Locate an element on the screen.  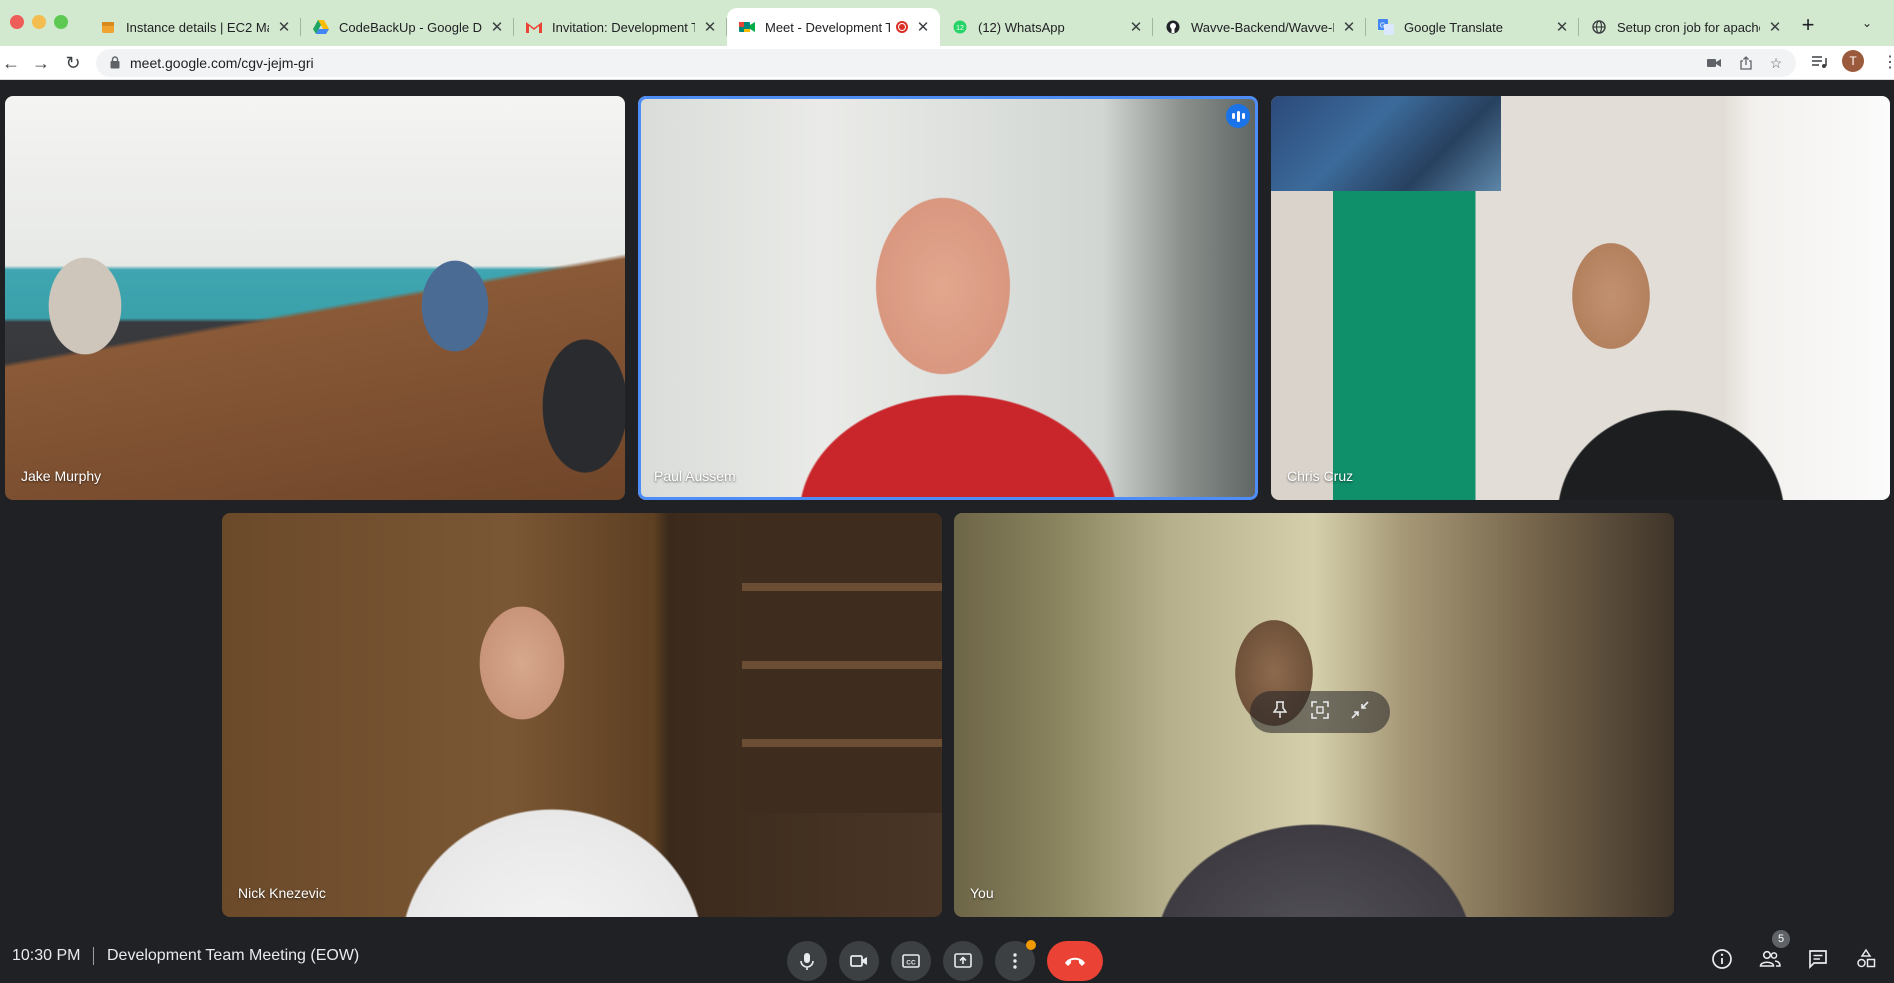
active-speaker-border is located at coordinates (948, 298).